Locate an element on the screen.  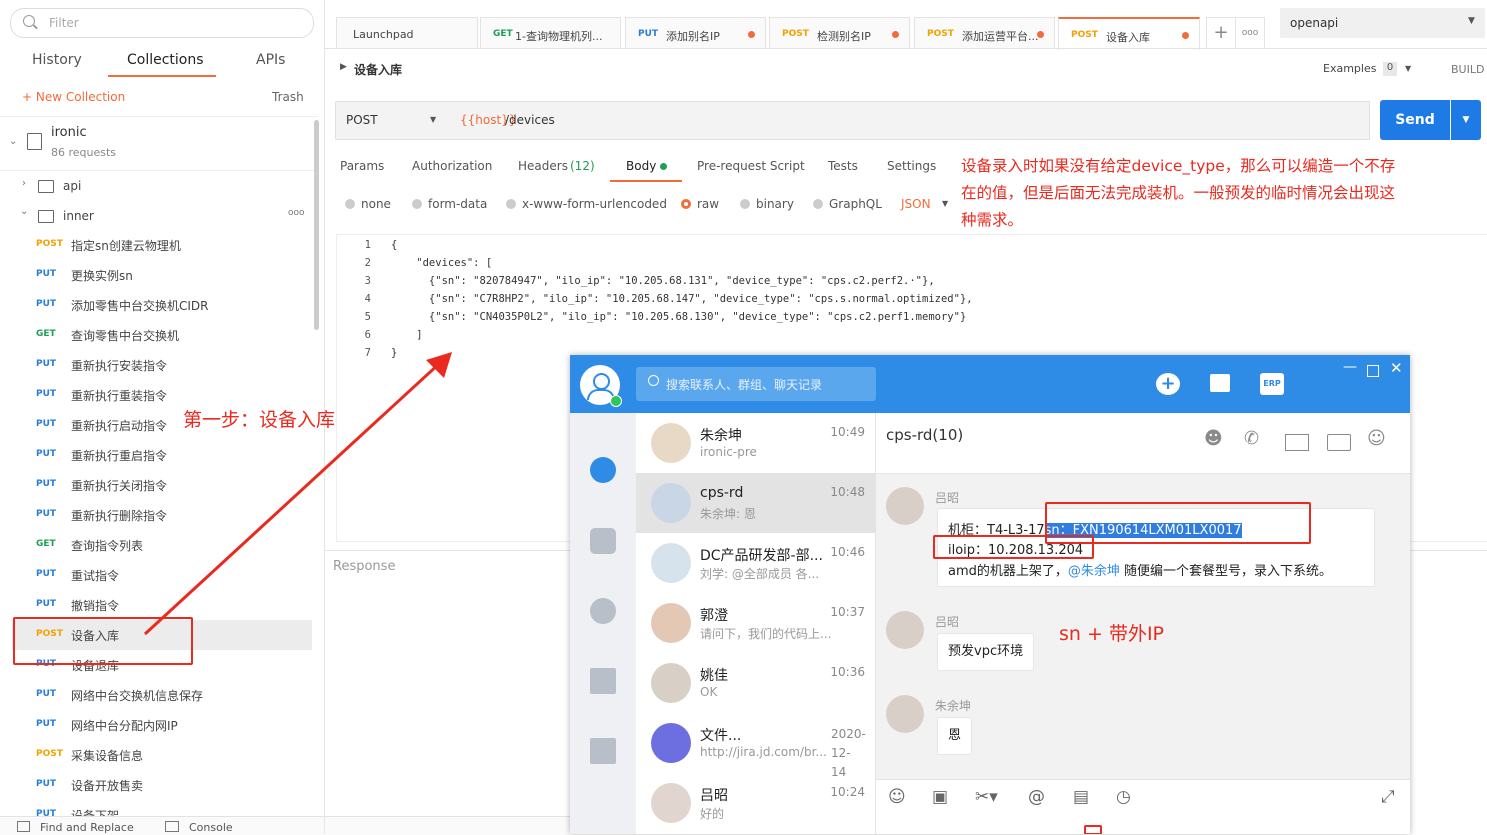
conversation-item: 朱余坤 ironic-pre 10:49 is located at coordinates (755, 443).